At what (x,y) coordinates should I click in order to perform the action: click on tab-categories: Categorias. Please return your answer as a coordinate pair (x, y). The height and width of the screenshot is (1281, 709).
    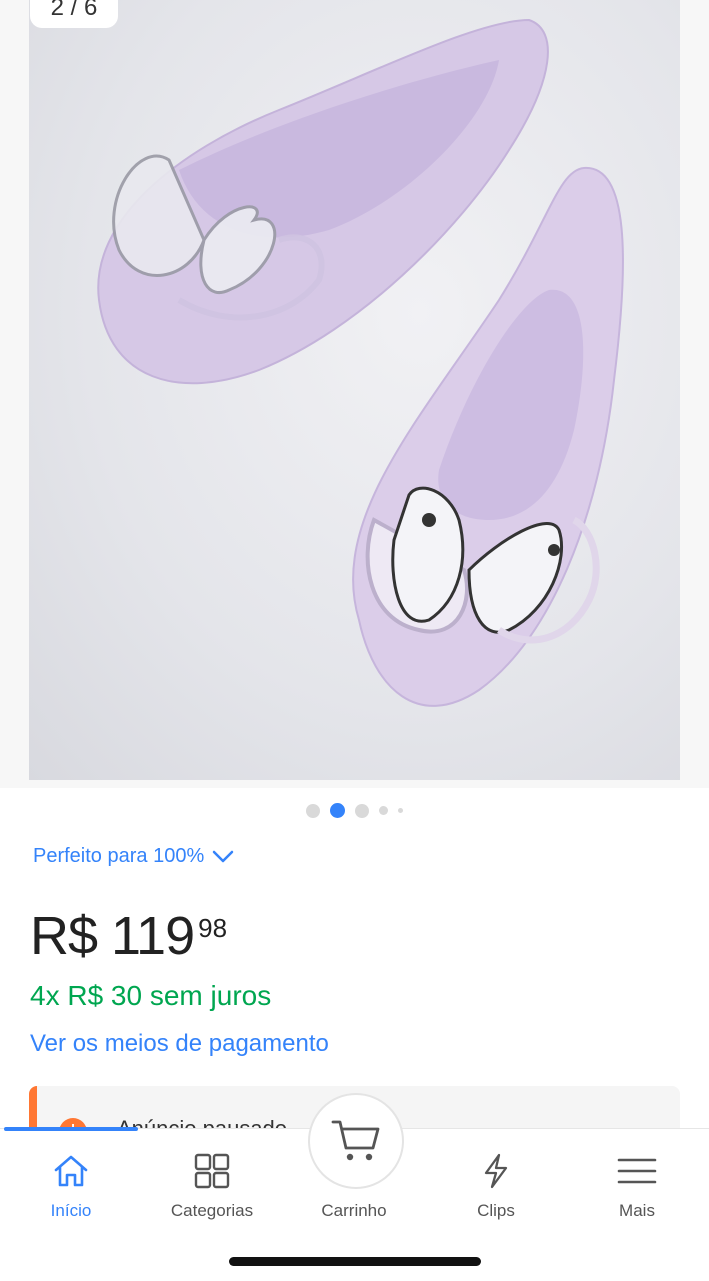
    Looking at the image, I should click on (212, 1185).